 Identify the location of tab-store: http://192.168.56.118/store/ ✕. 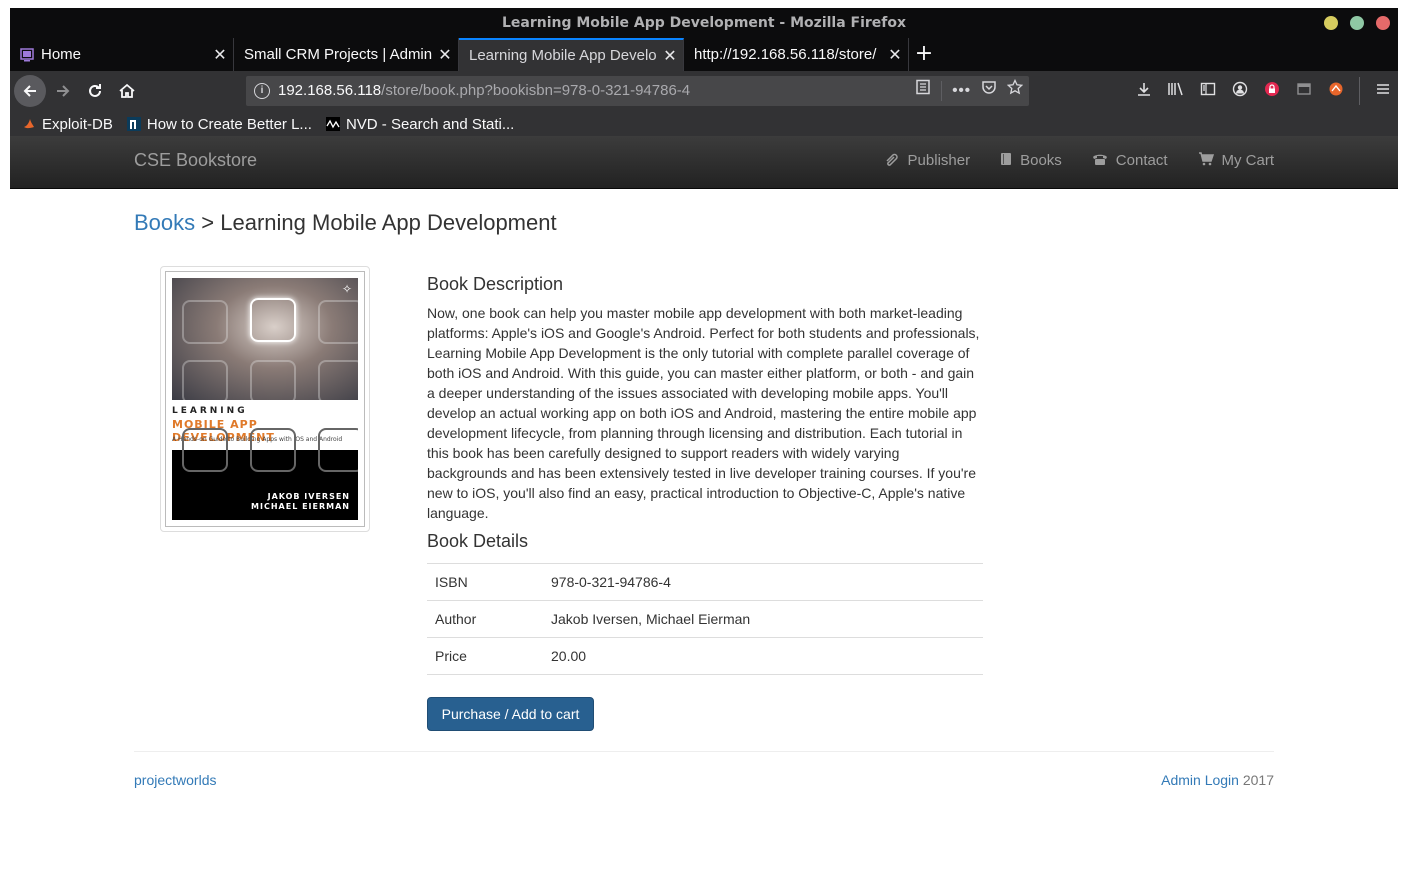
(796, 54).